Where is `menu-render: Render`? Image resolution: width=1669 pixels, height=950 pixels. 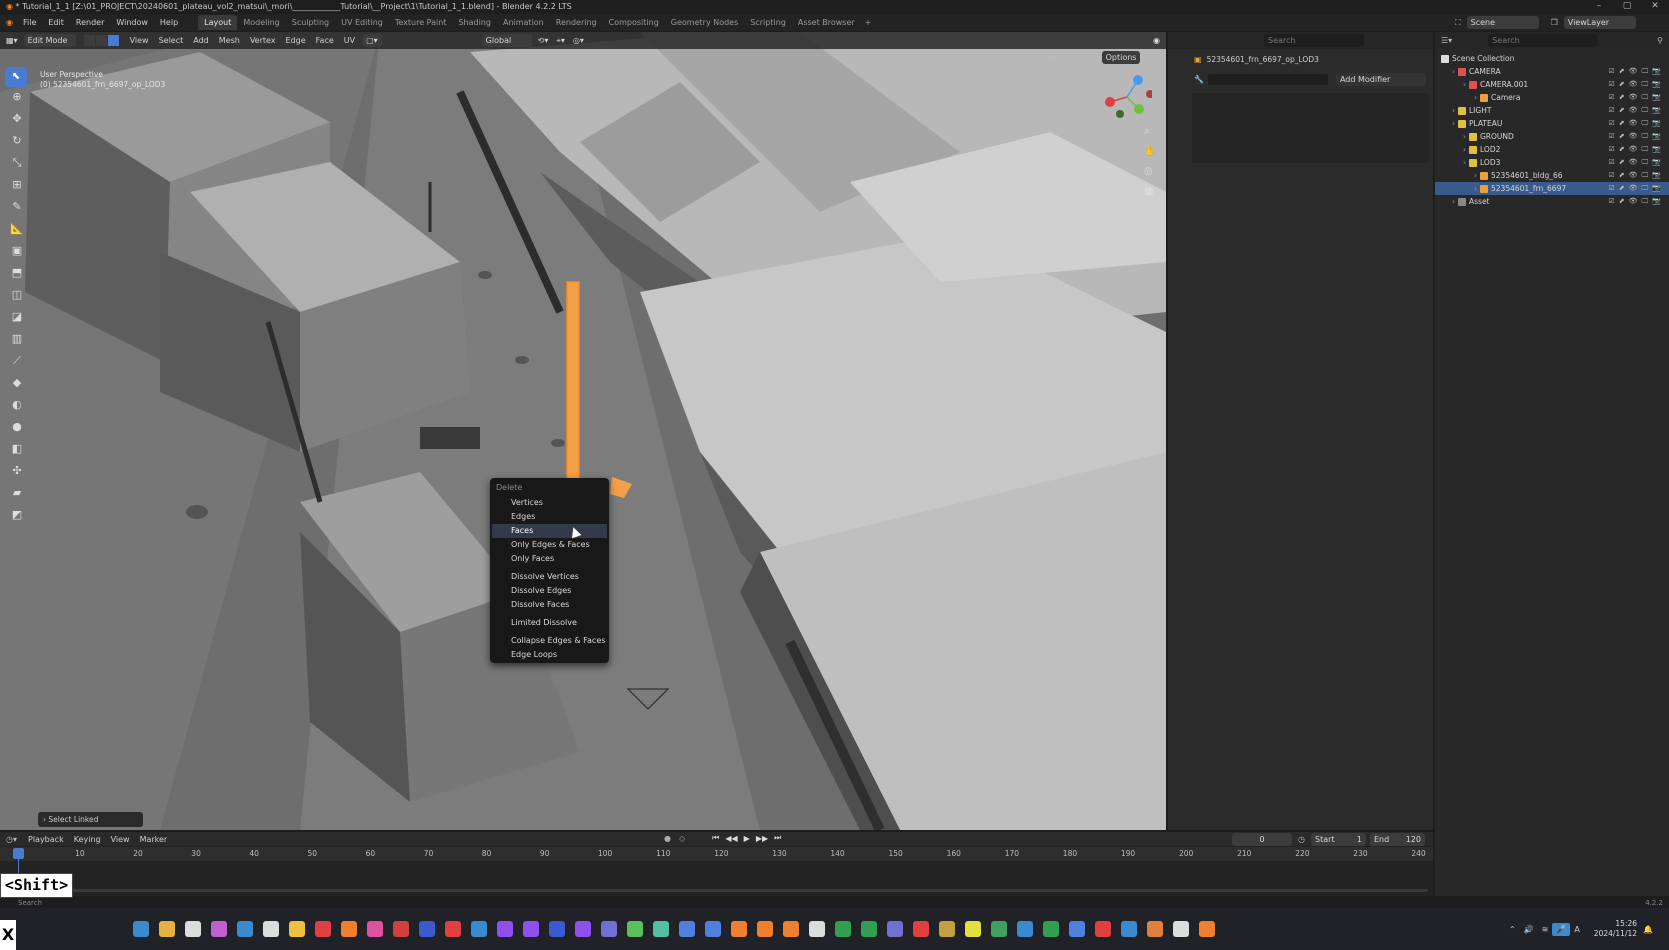
menu-render: Render is located at coordinates (90, 22).